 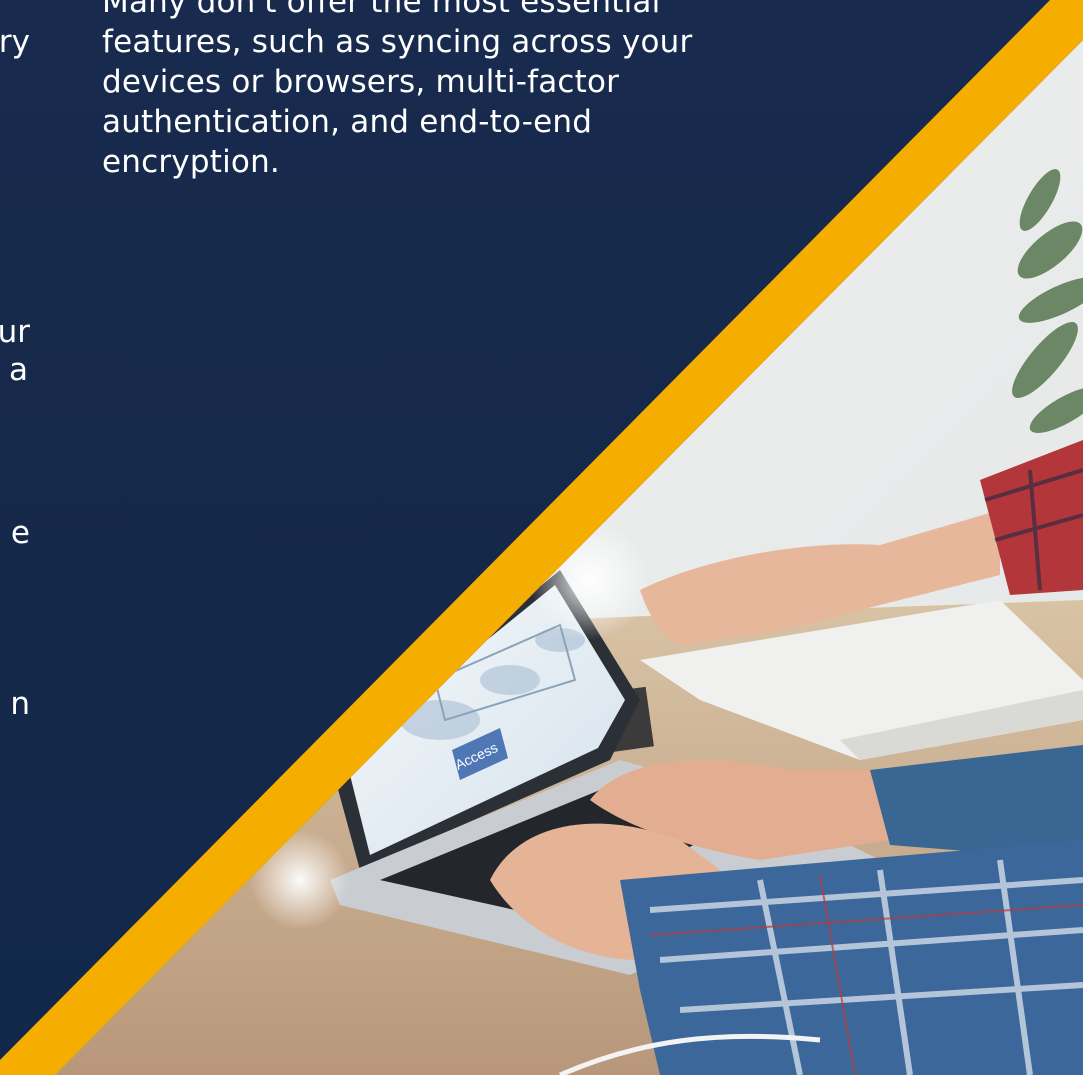 I want to click on clipped-text-fragment: ur, so click(x=15, y=332).